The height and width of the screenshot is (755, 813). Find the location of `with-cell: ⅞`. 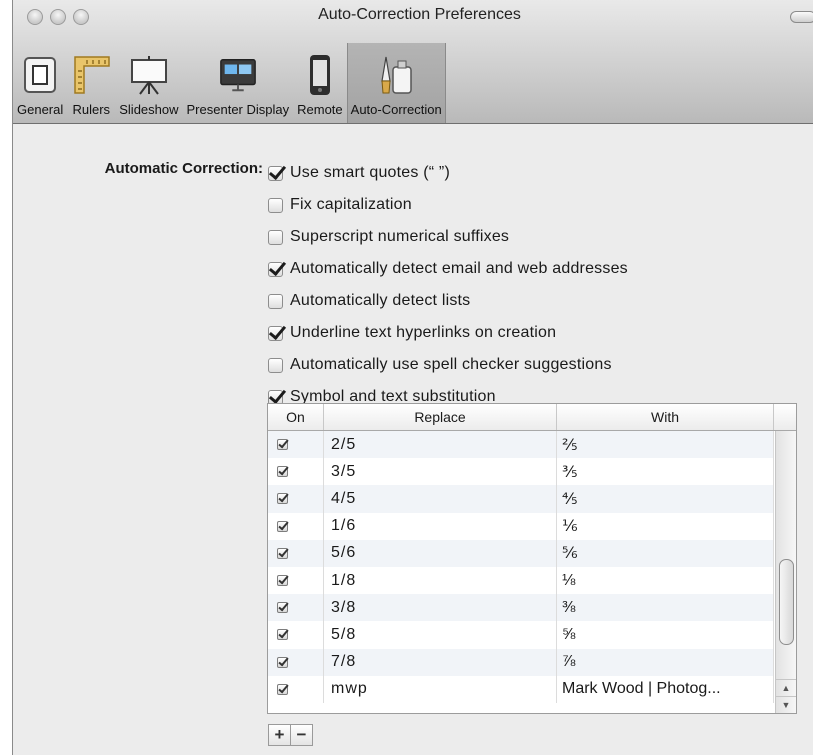

with-cell: ⅞ is located at coordinates (665, 662).